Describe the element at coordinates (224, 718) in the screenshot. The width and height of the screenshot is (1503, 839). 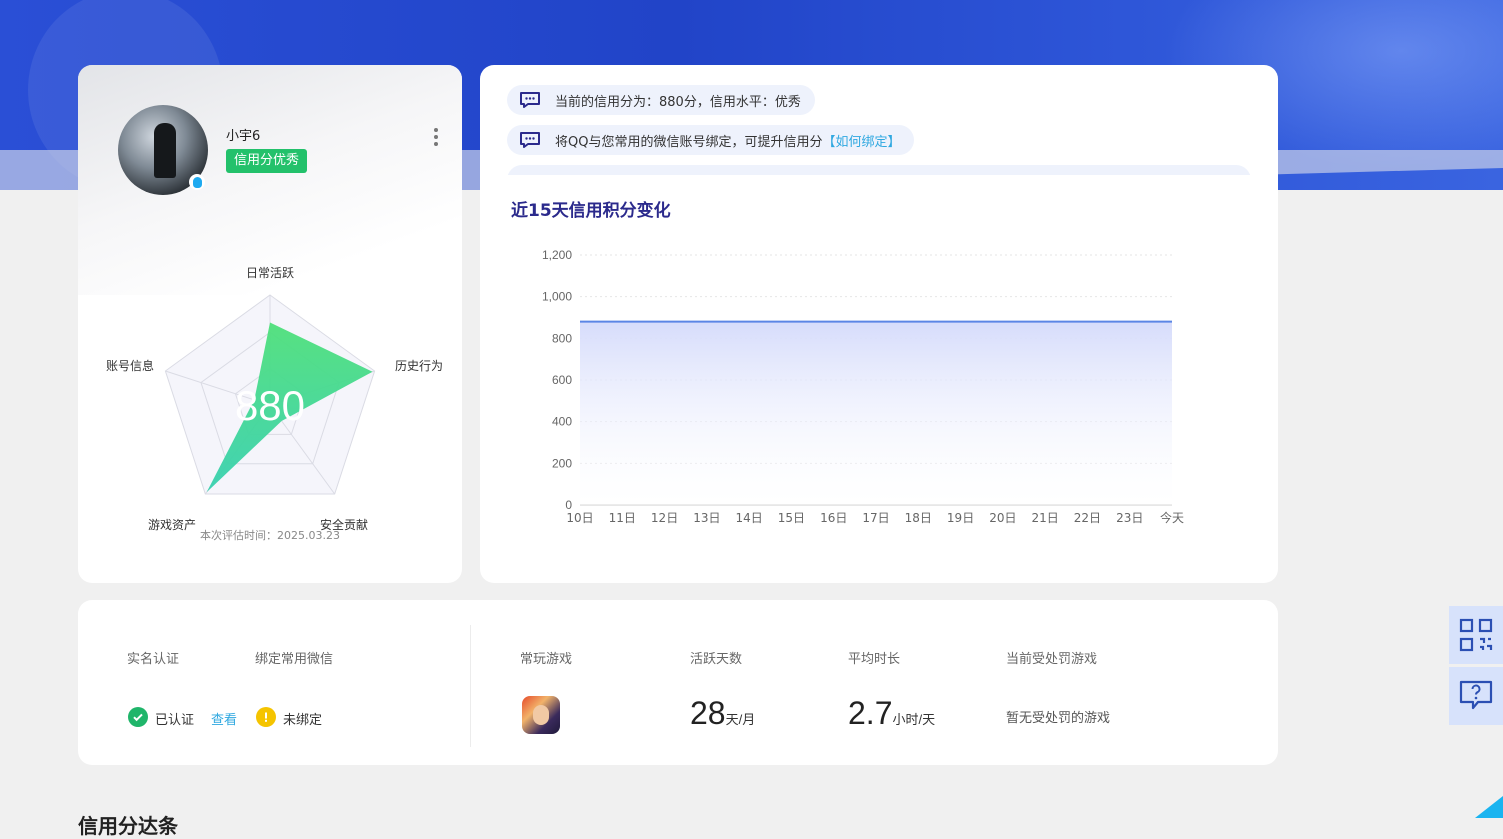
I see `view-realname-link: 查看` at that location.